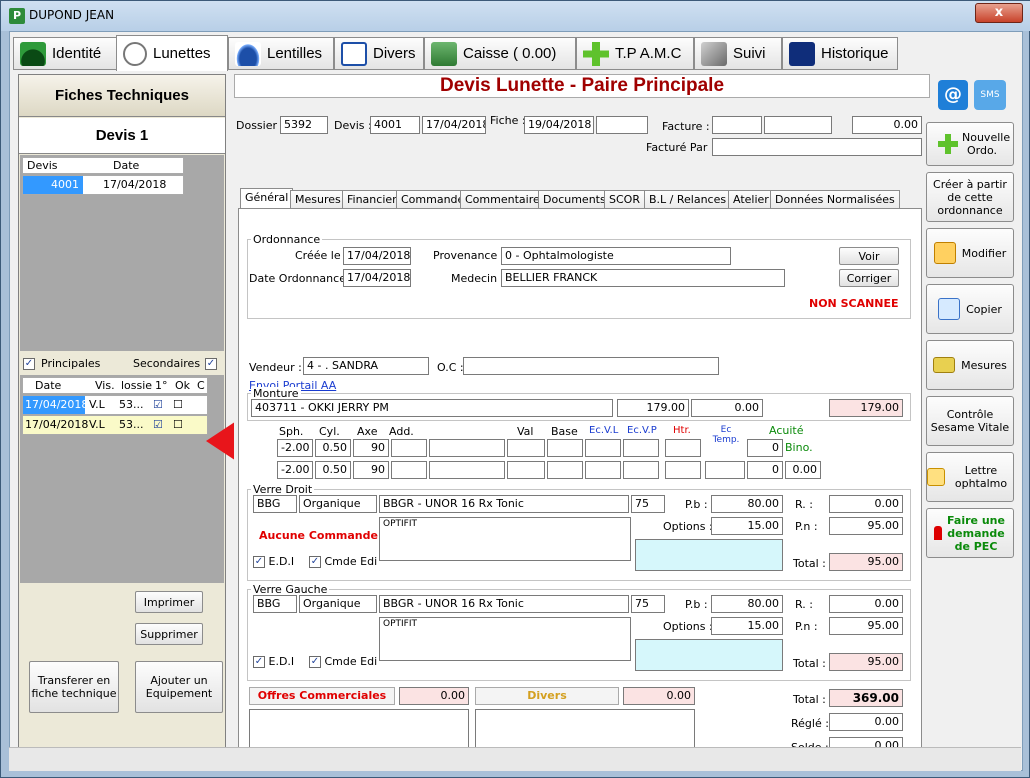 The width and height of the screenshot is (1030, 778). I want to click on tab-tpamc: T.P A.M.C, so click(635, 53).